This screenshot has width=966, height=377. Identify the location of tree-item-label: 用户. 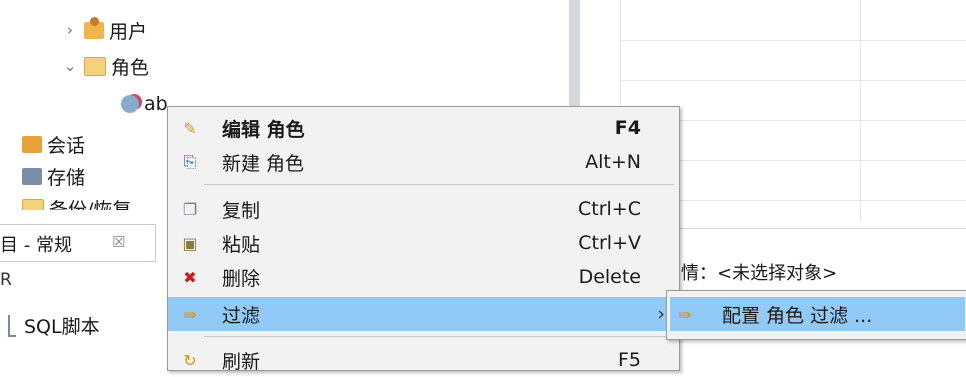
(128, 31).